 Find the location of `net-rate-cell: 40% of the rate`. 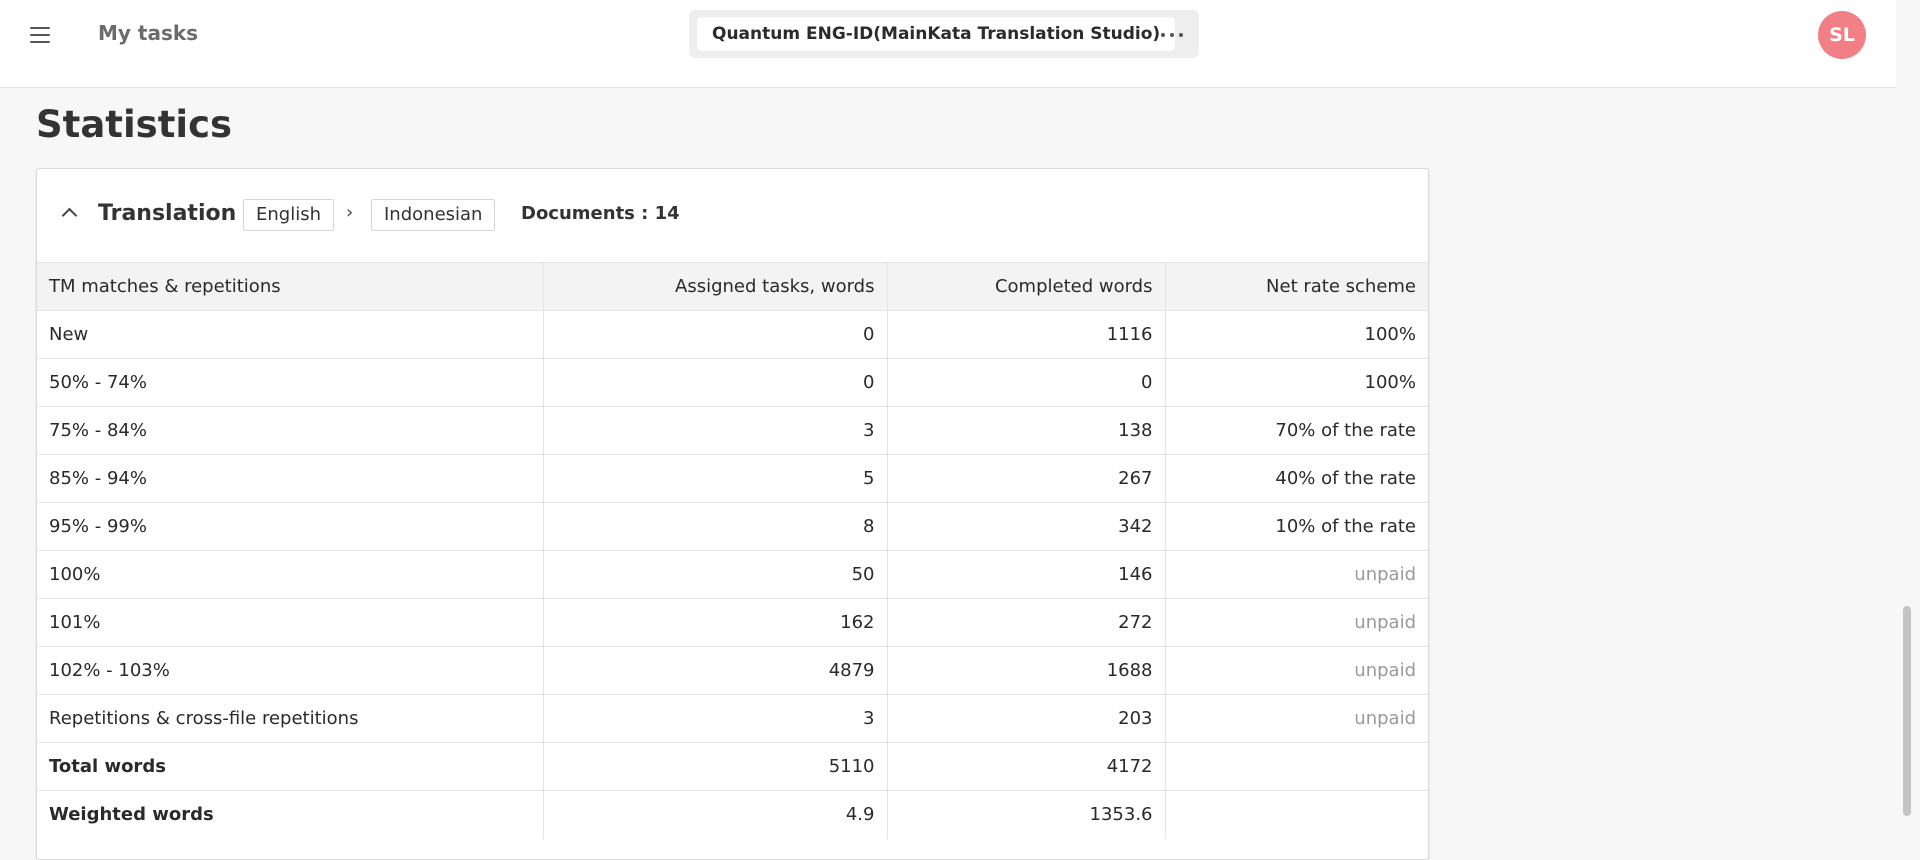

net-rate-cell: 40% of the rate is located at coordinates (1296, 478).